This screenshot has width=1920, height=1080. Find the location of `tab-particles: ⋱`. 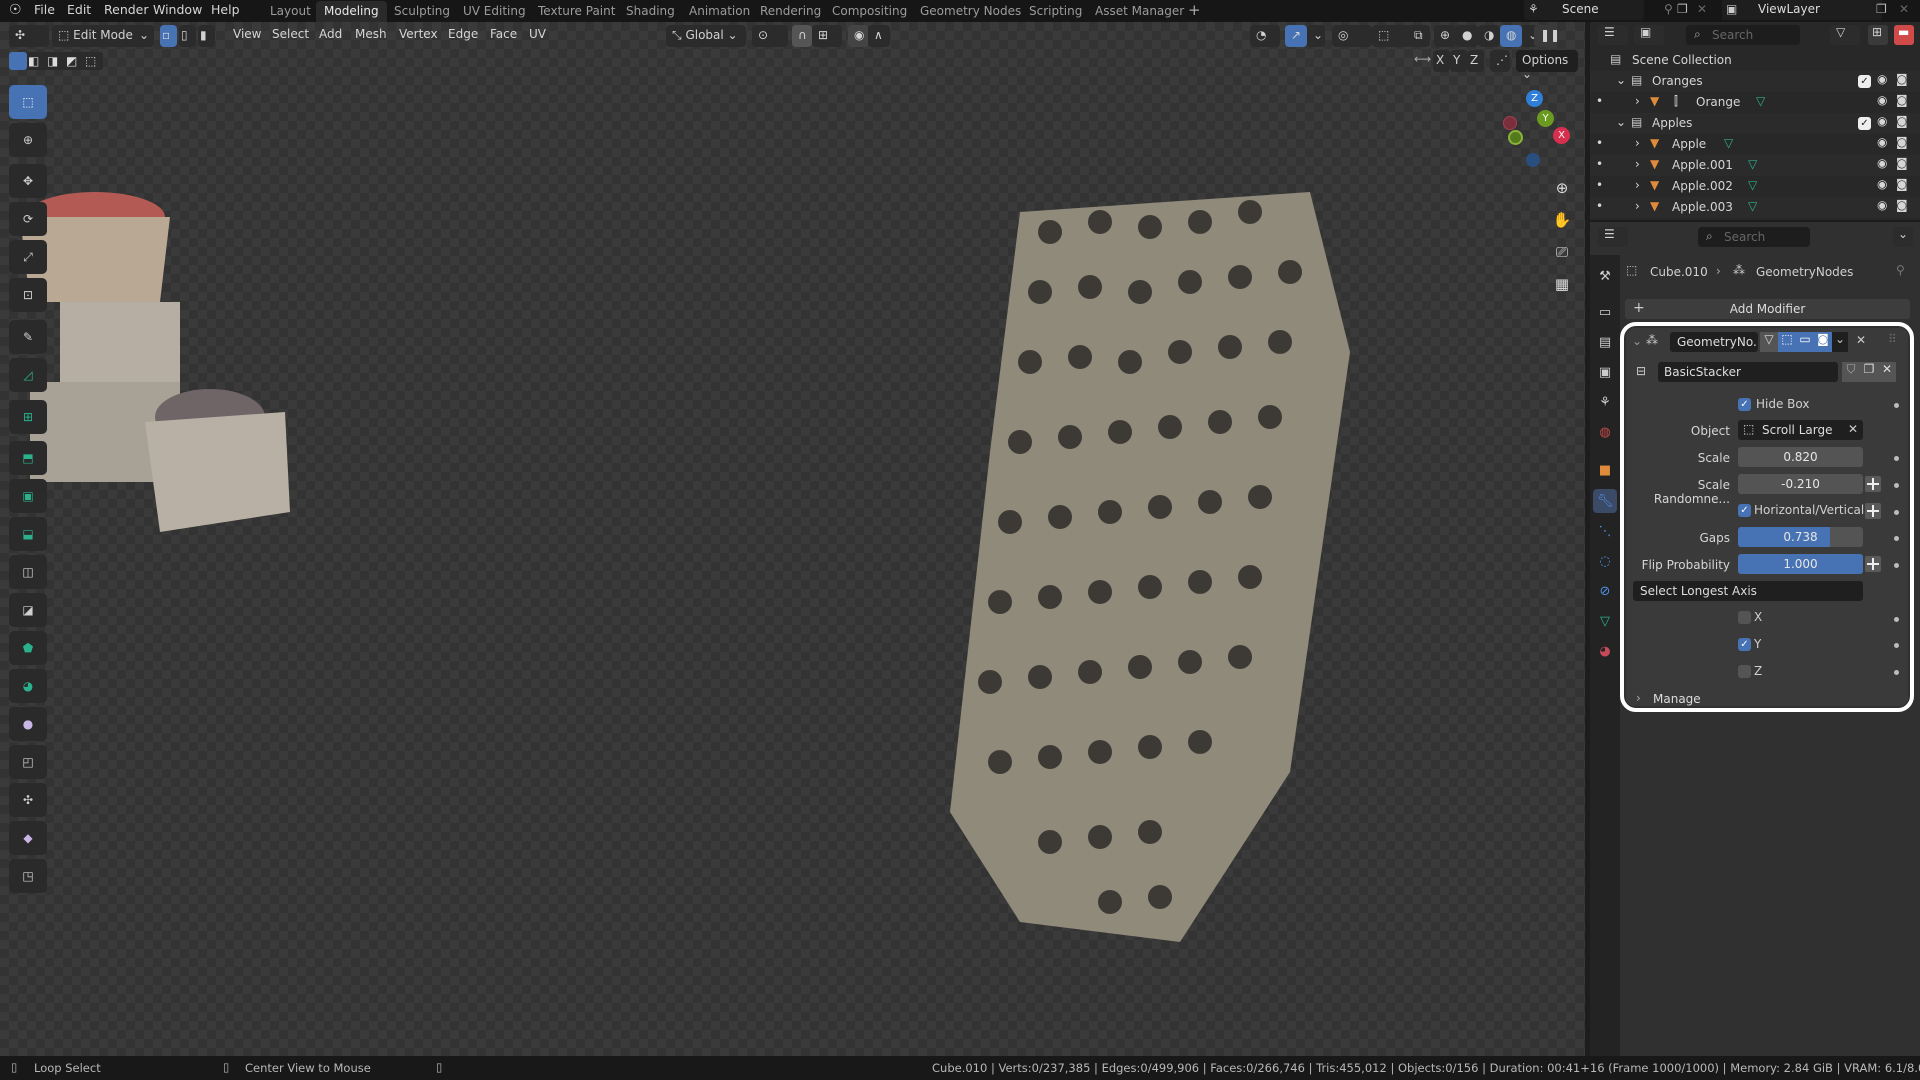

tab-particles: ⋱ is located at coordinates (1605, 531).